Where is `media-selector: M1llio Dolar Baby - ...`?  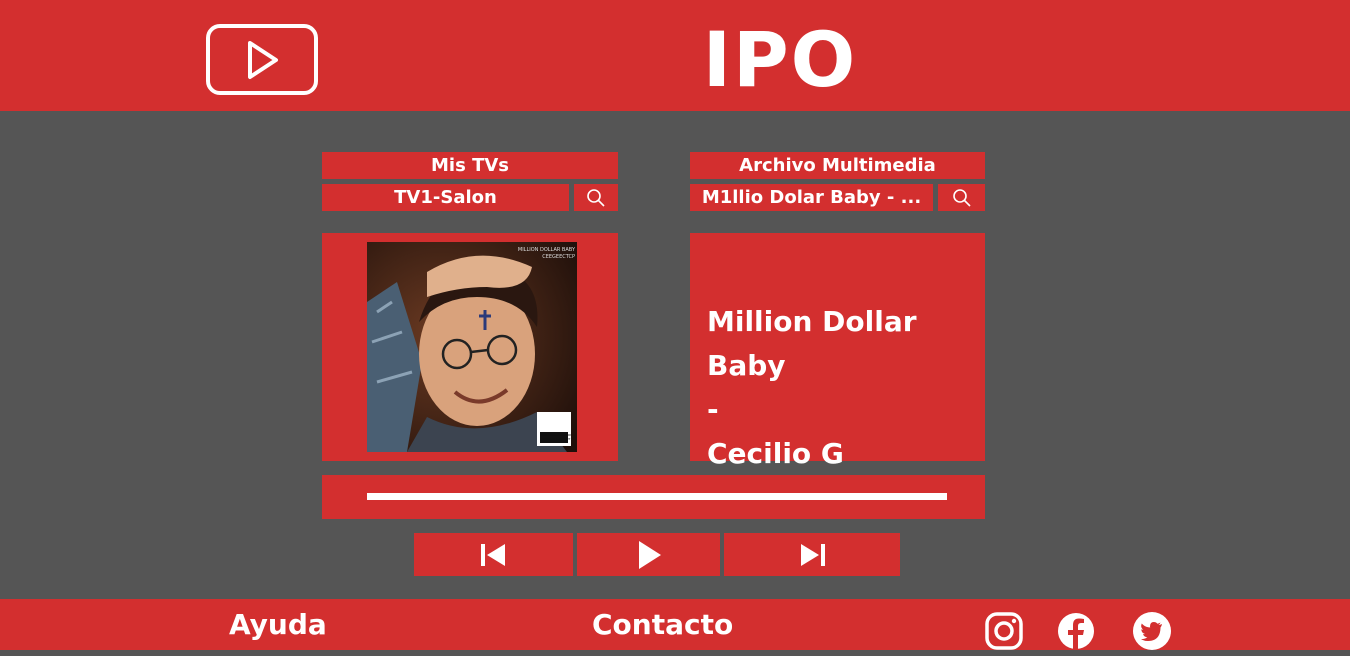
media-selector: M1llio Dolar Baby - ... is located at coordinates (811, 197).